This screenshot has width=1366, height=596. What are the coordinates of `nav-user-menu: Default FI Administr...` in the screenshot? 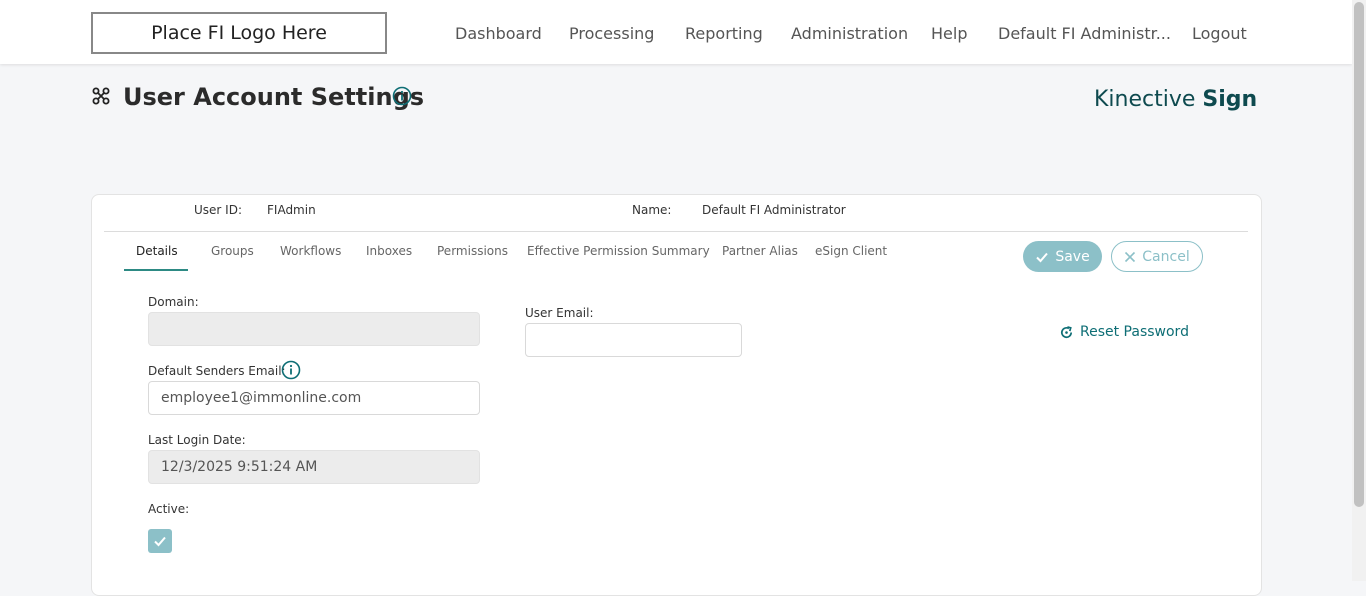 It's located at (1084, 33).